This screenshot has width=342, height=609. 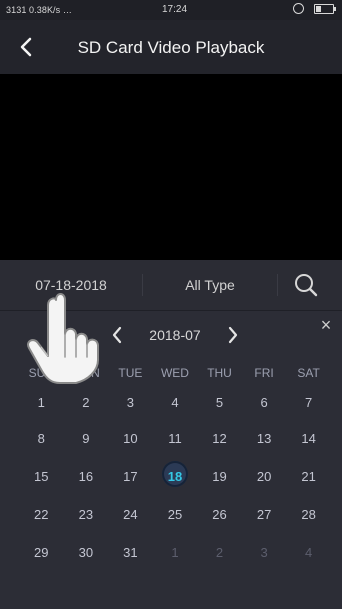 What do you see at coordinates (41, 373) in the screenshot?
I see `weekday-label: SUN` at bounding box center [41, 373].